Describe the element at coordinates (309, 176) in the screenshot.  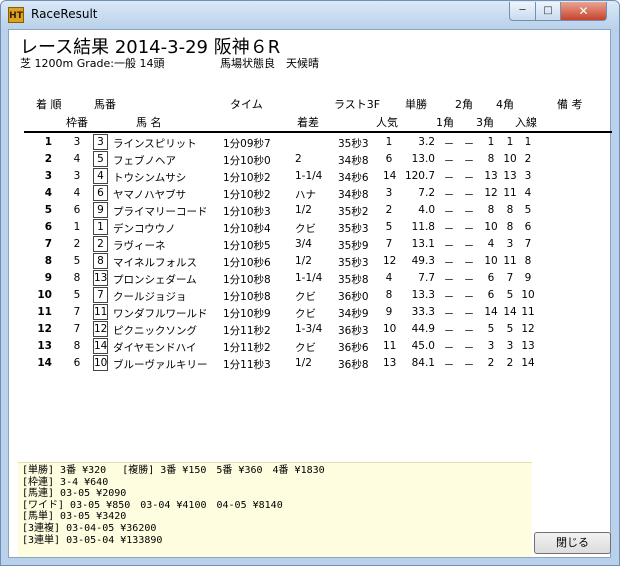
I see `margin: 1-1/4` at that location.